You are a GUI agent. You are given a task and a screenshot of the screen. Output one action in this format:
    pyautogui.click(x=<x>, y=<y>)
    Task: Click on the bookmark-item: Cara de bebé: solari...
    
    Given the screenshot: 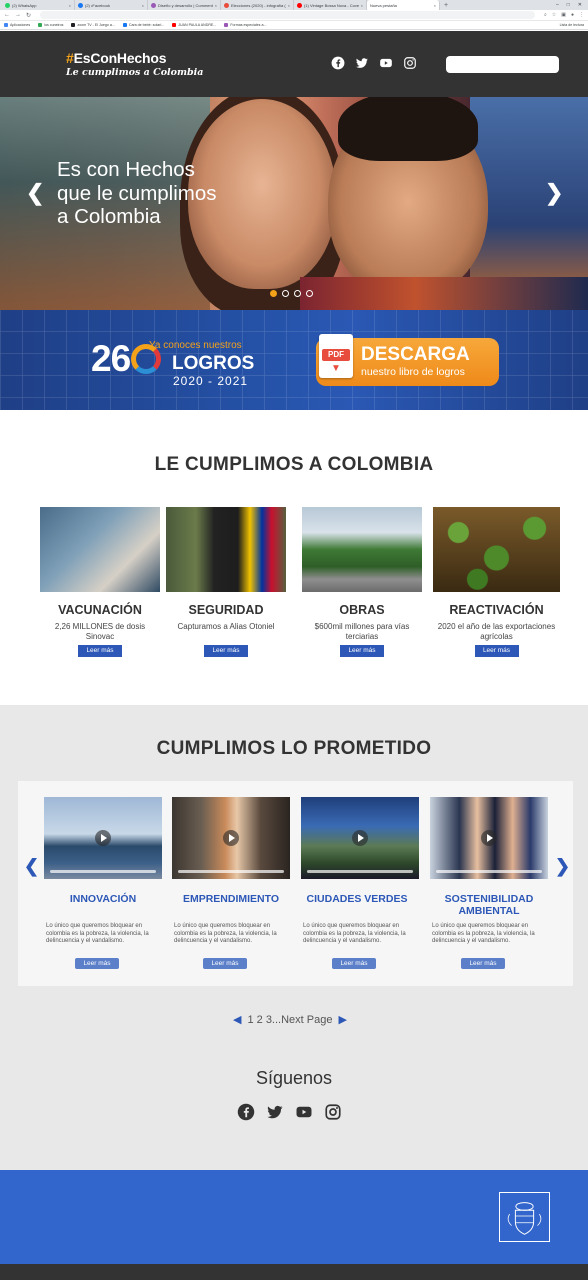 What is the action you would take?
    pyautogui.click(x=143, y=25)
    